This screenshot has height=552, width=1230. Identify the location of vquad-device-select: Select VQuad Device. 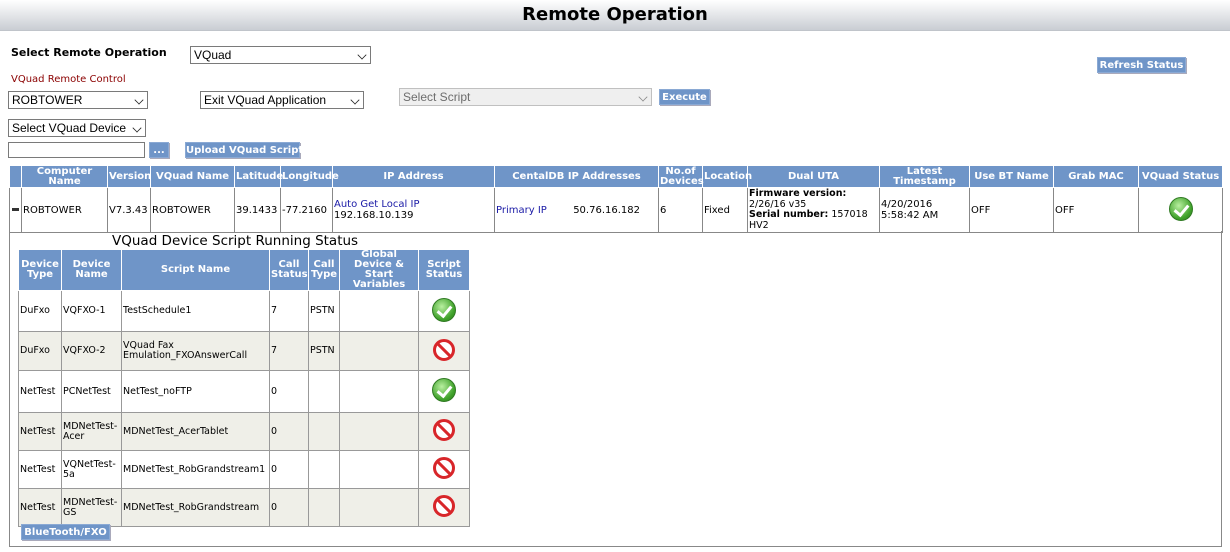
(77, 128).